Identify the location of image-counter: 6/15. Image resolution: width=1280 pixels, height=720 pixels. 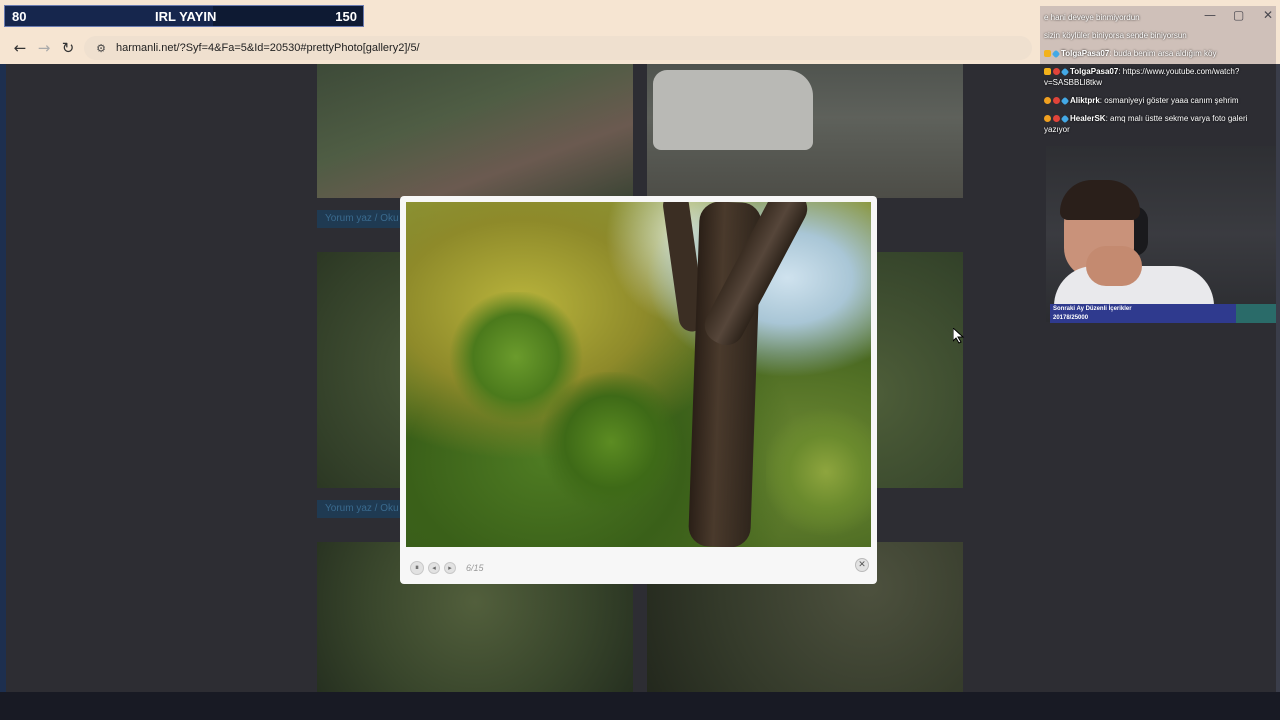
(475, 568).